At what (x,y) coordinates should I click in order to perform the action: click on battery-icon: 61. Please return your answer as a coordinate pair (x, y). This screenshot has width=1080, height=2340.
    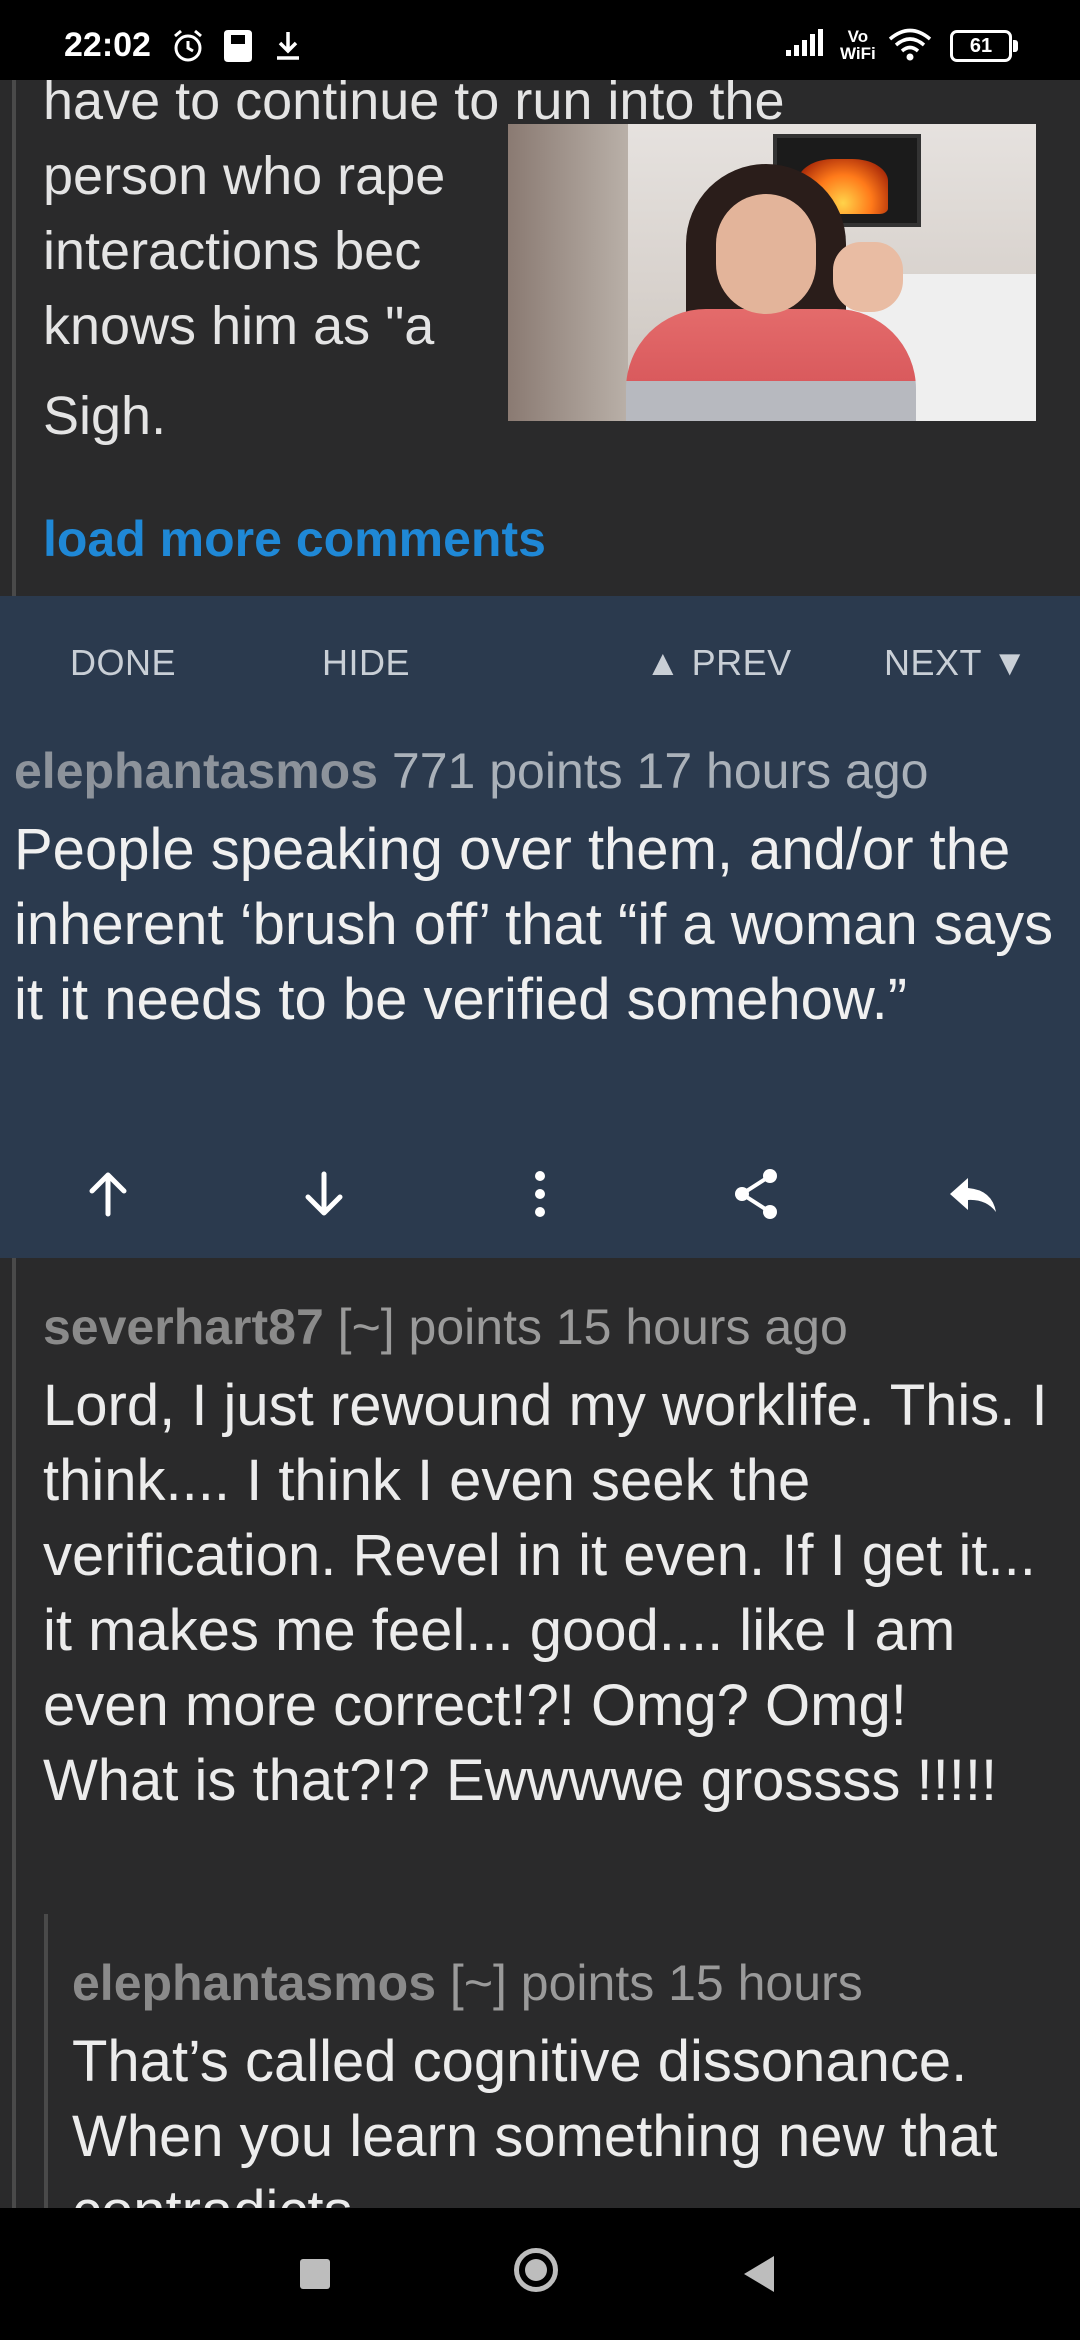
    Looking at the image, I should click on (984, 46).